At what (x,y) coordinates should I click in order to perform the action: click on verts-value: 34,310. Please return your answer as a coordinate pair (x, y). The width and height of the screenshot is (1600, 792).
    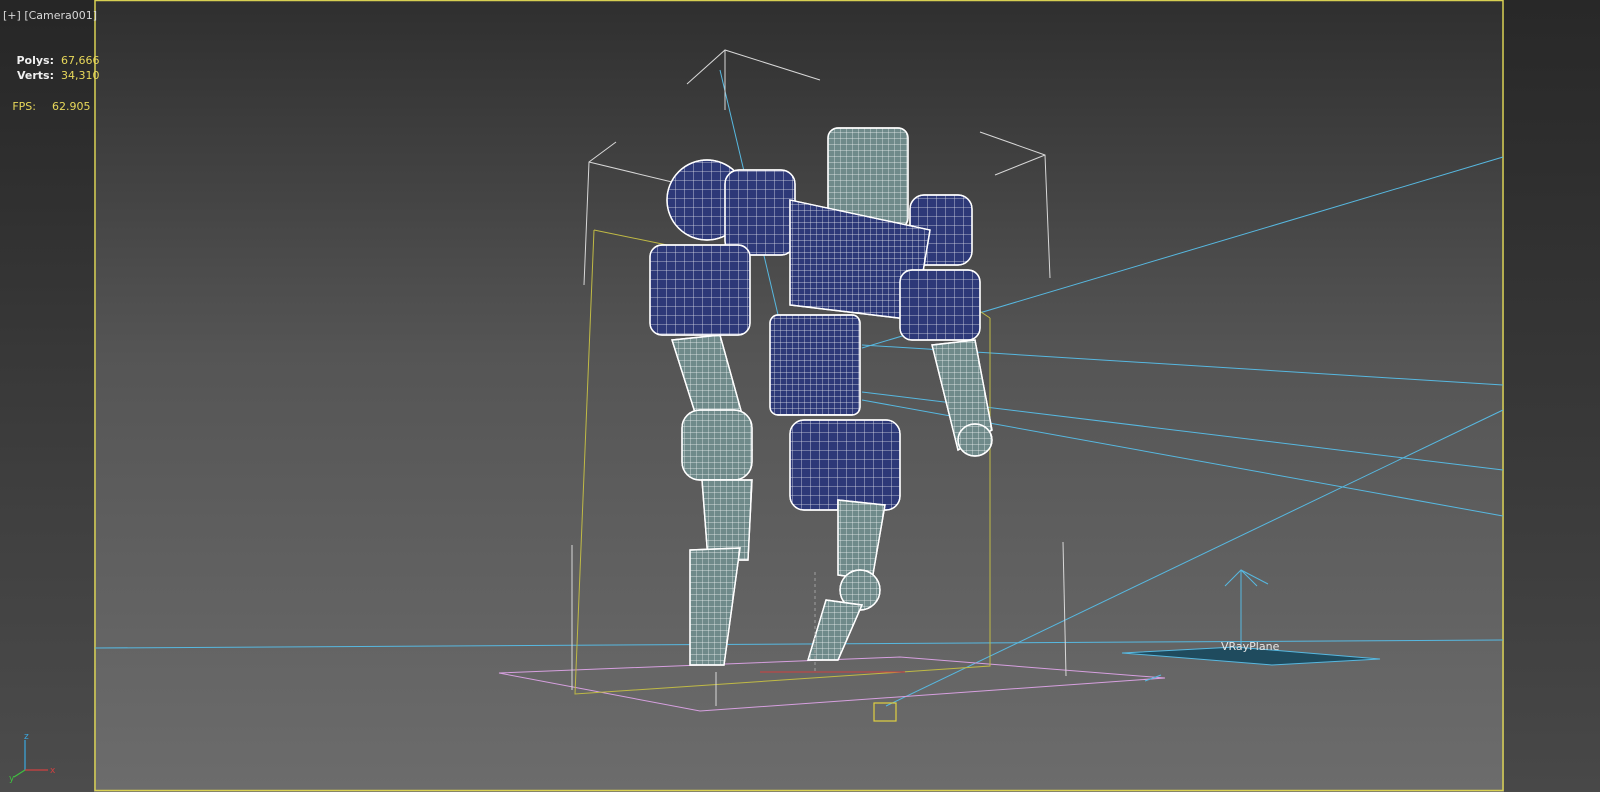
    Looking at the image, I should click on (80, 75).